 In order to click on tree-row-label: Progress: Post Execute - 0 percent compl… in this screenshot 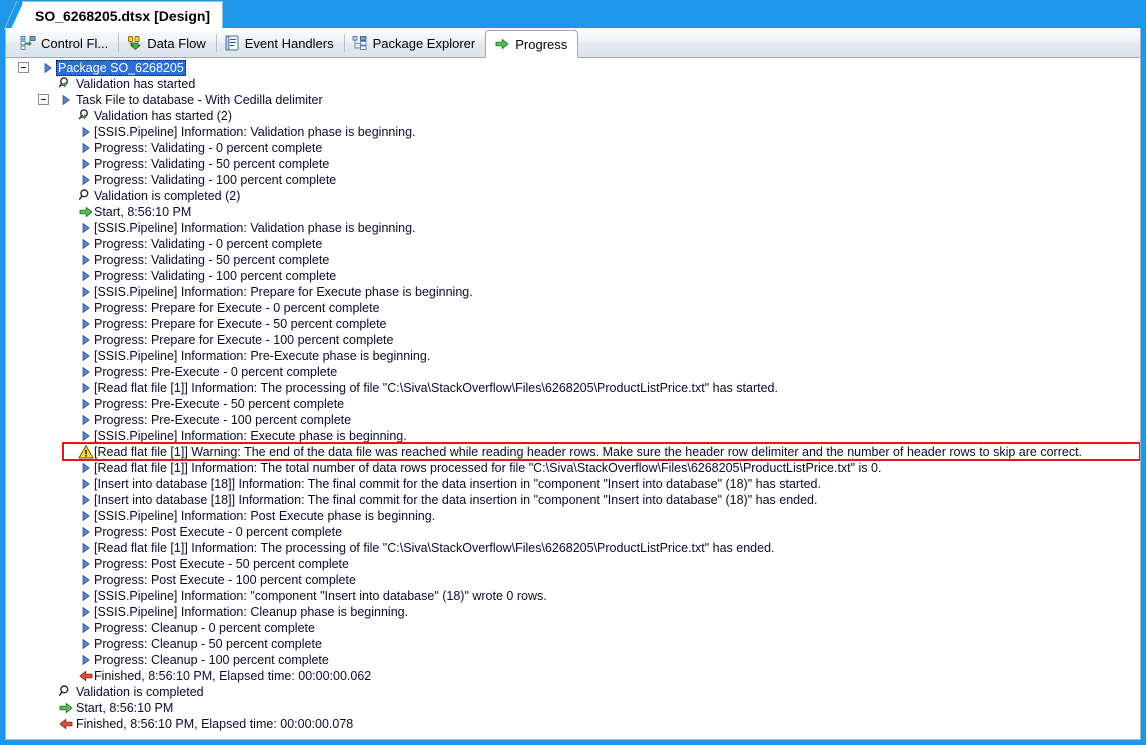, I will do `click(218, 532)`.